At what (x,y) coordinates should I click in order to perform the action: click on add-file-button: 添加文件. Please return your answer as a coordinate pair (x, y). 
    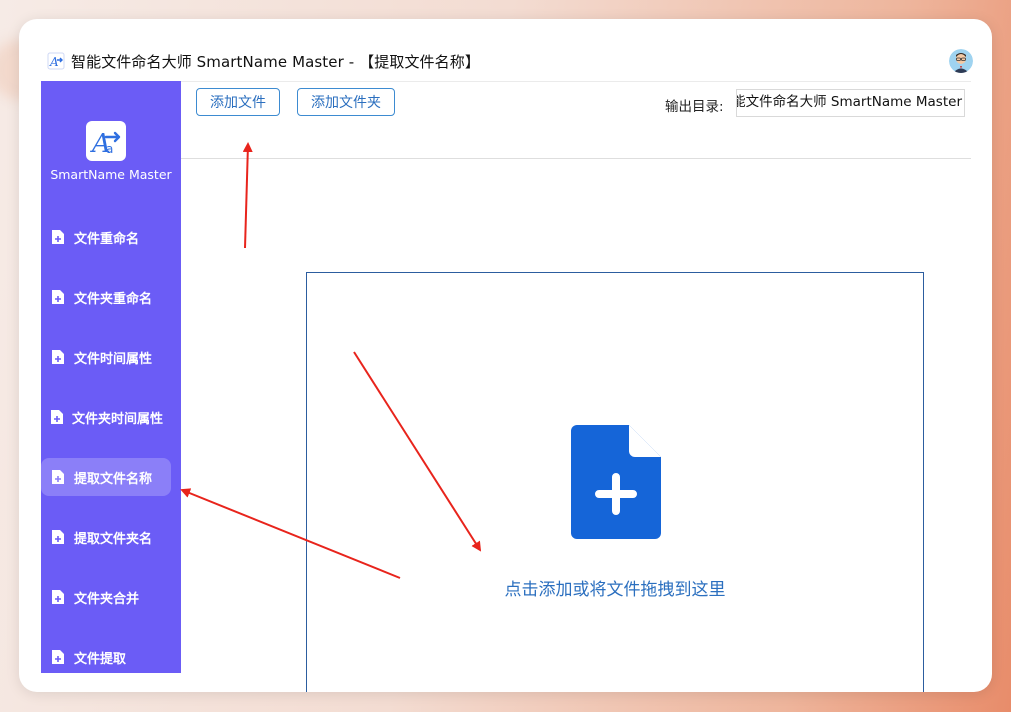
    Looking at the image, I should click on (238, 102).